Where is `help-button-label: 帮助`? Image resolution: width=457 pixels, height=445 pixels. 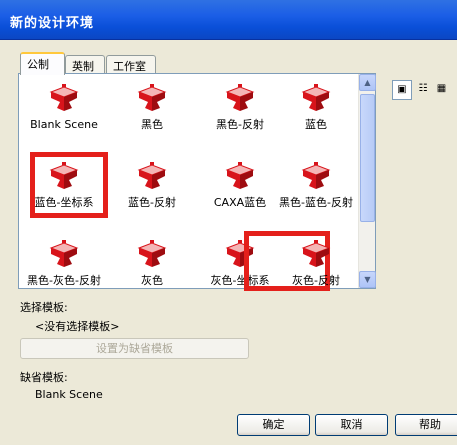 help-button-label: 帮助 is located at coordinates (430, 424).